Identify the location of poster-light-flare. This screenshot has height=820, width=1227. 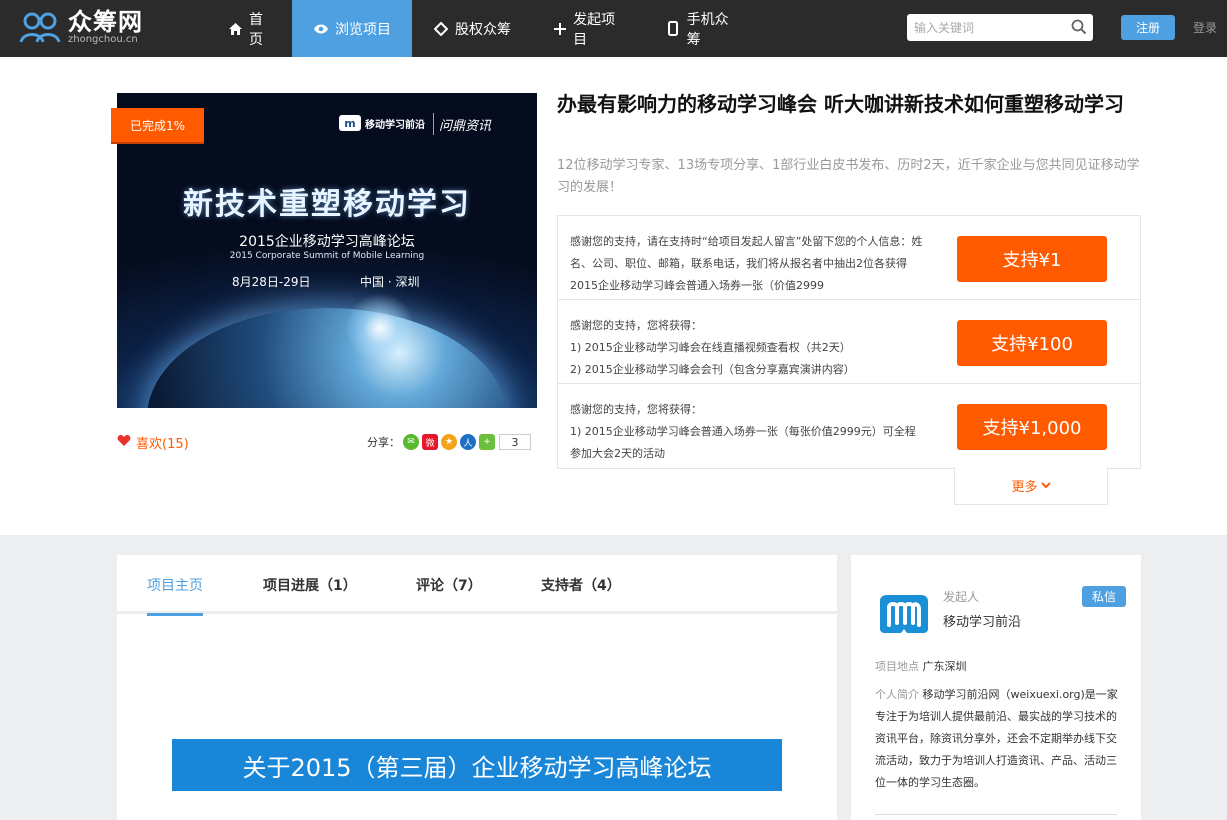
(380, 328).